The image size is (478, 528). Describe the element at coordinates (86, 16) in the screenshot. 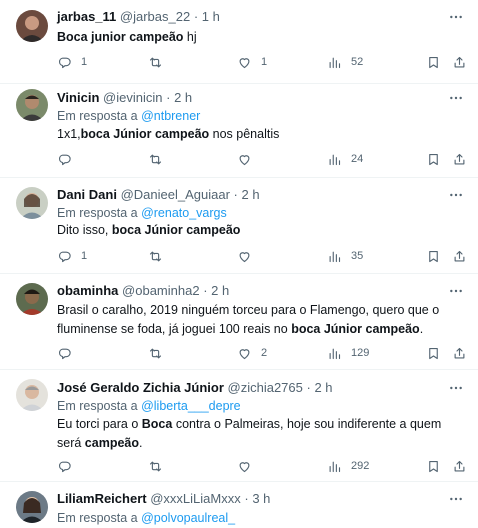

I see `display-name: jarbas_11` at that location.